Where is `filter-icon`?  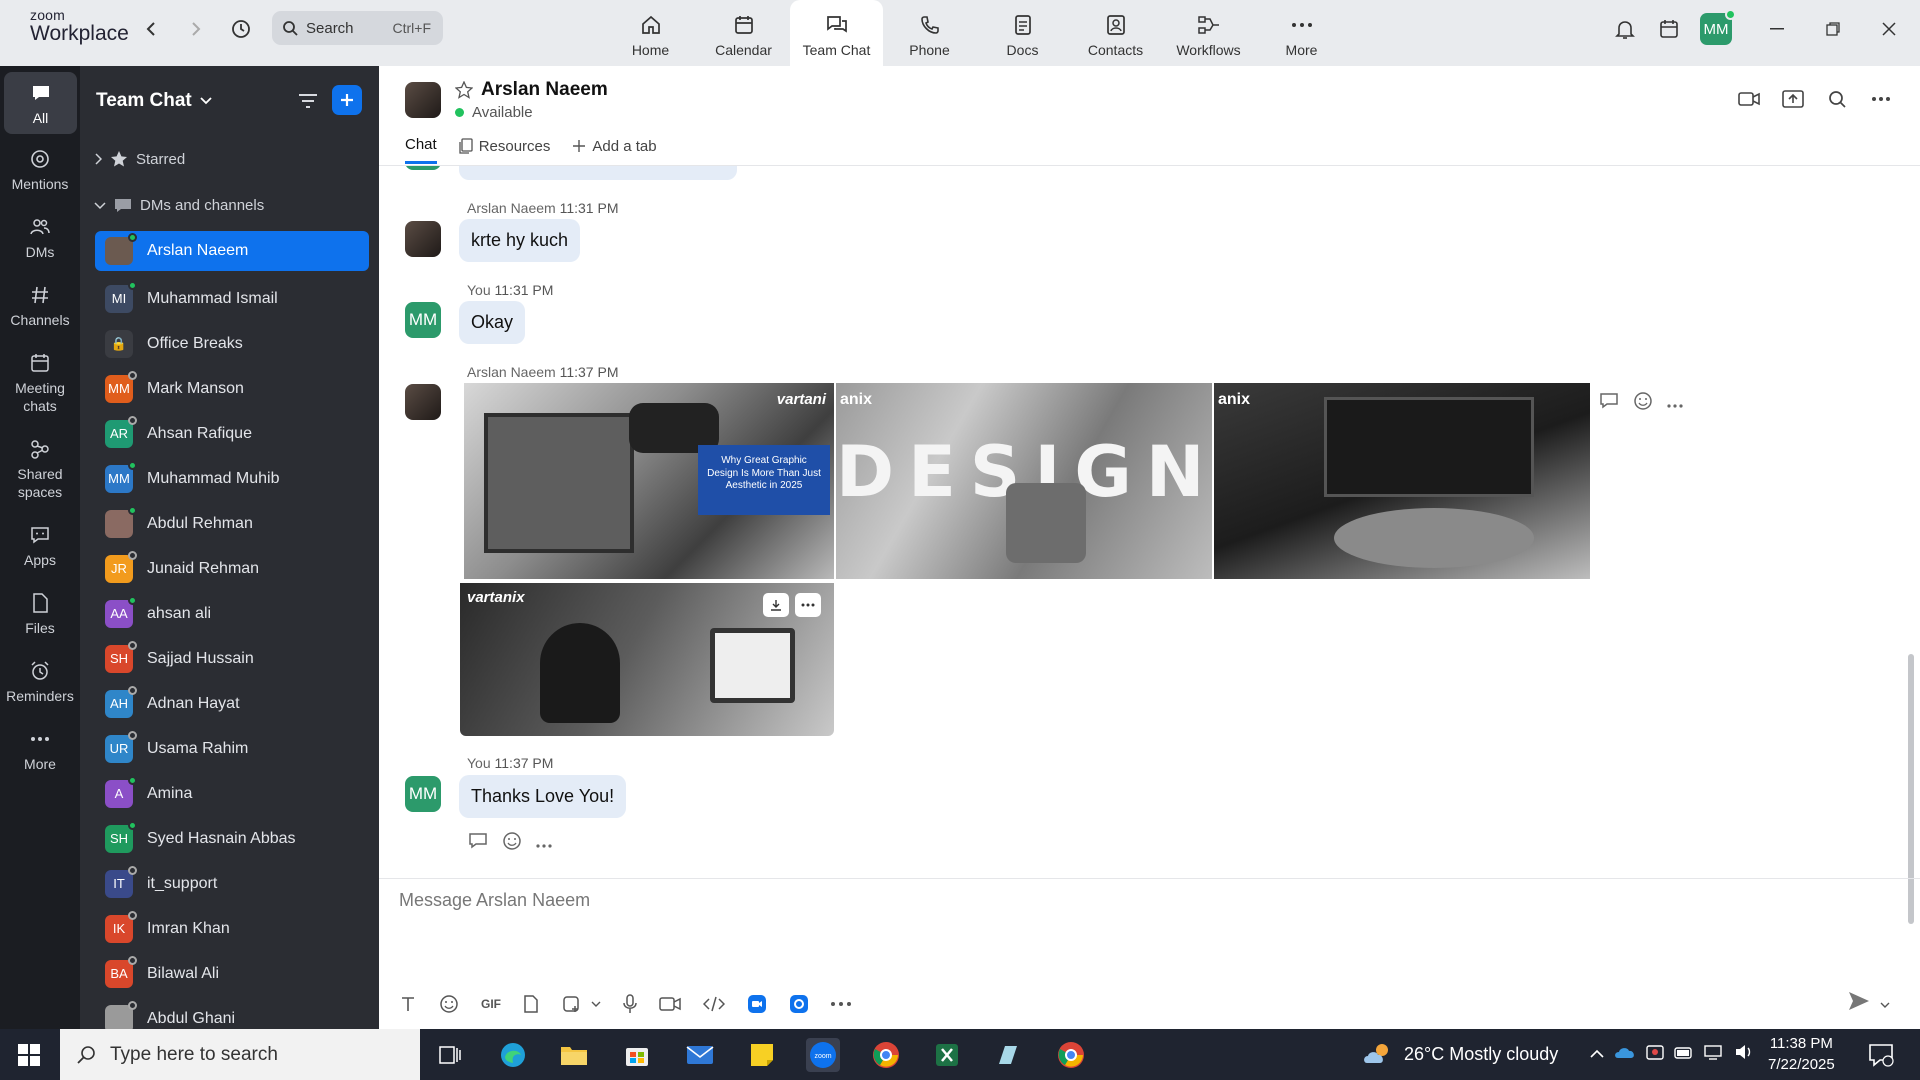 filter-icon is located at coordinates (308, 101).